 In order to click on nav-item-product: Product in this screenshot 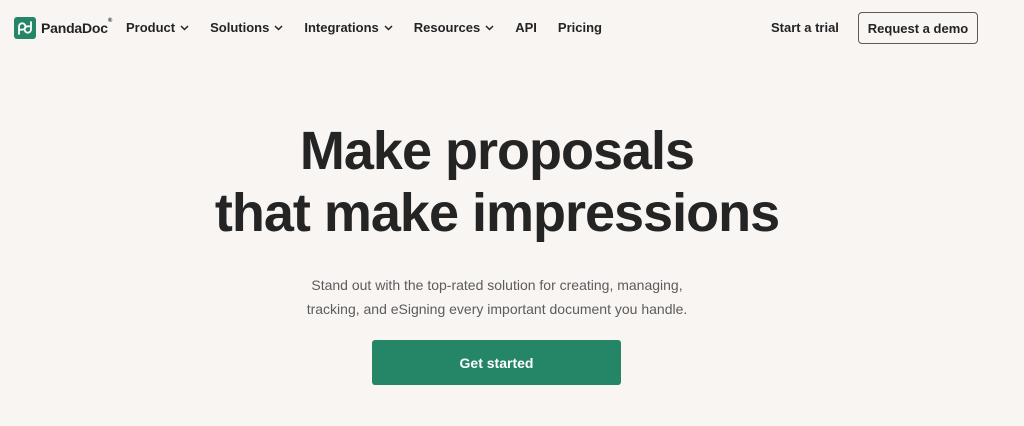, I will do `click(157, 27)`.